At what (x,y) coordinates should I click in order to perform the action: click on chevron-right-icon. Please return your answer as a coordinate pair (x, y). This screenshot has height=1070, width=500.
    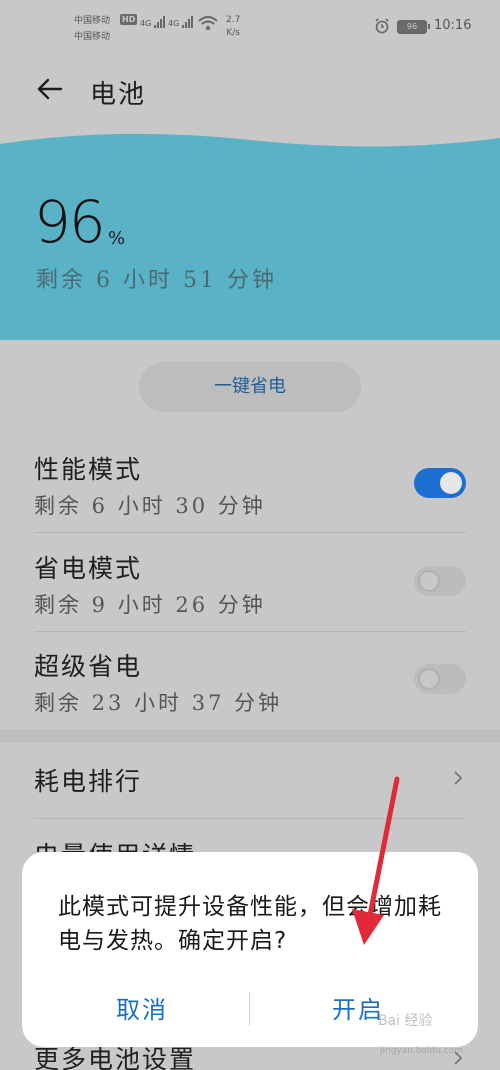
    Looking at the image, I should click on (458, 778).